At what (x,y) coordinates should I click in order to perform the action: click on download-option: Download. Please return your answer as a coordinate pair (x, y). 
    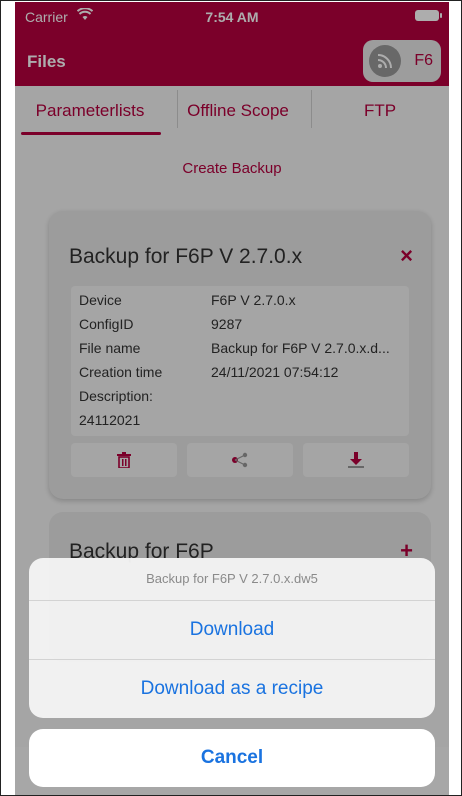
    Looking at the image, I should click on (232, 630).